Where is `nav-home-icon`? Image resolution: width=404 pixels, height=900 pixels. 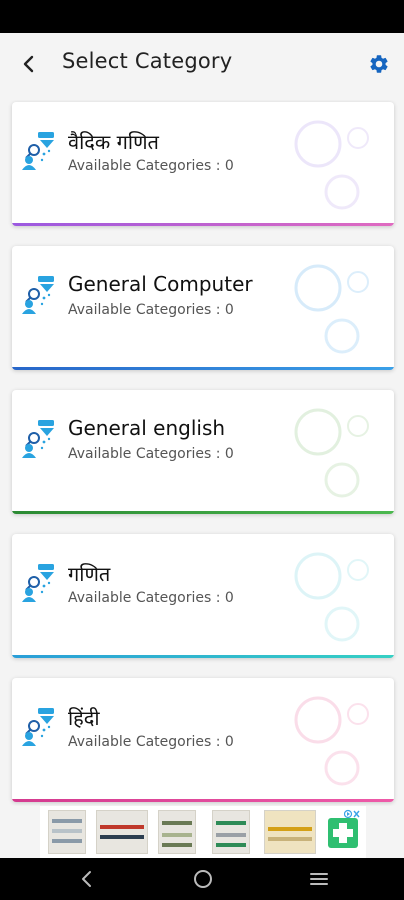
nav-home-icon is located at coordinates (203, 879).